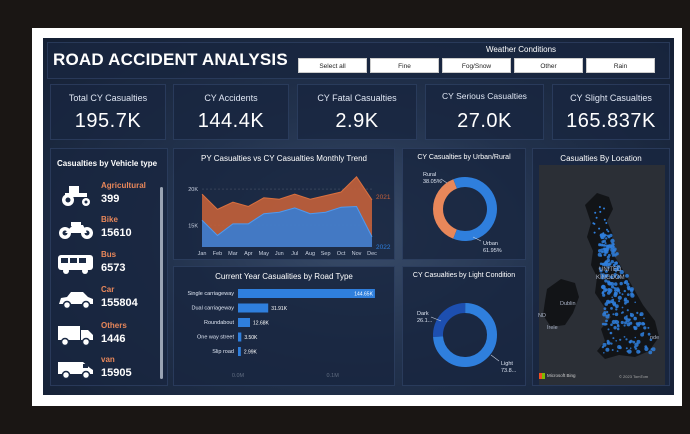 This screenshot has width=690, height=434. I want to click on vehicle-value: 15905, so click(116, 373).